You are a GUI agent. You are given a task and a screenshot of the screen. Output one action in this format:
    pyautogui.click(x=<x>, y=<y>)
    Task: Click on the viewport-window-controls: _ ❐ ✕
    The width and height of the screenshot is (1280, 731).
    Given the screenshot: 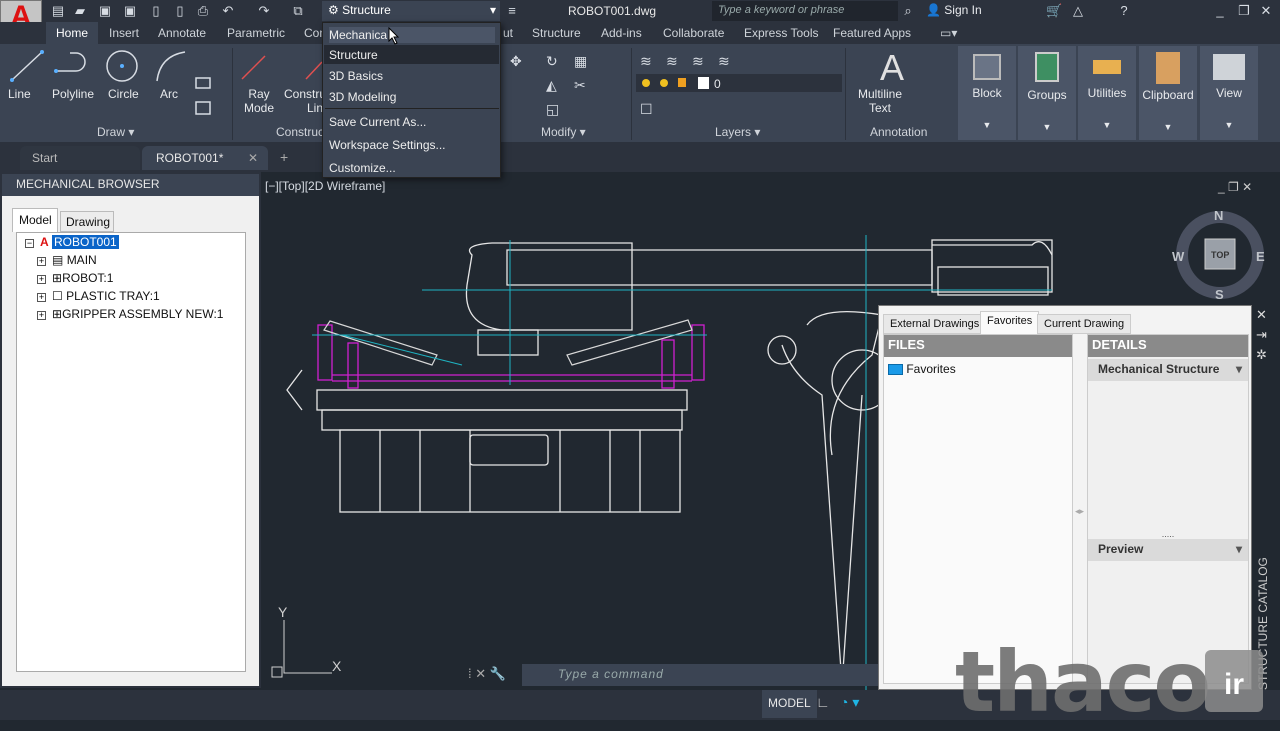 What is the action you would take?
    pyautogui.click(x=1235, y=187)
    